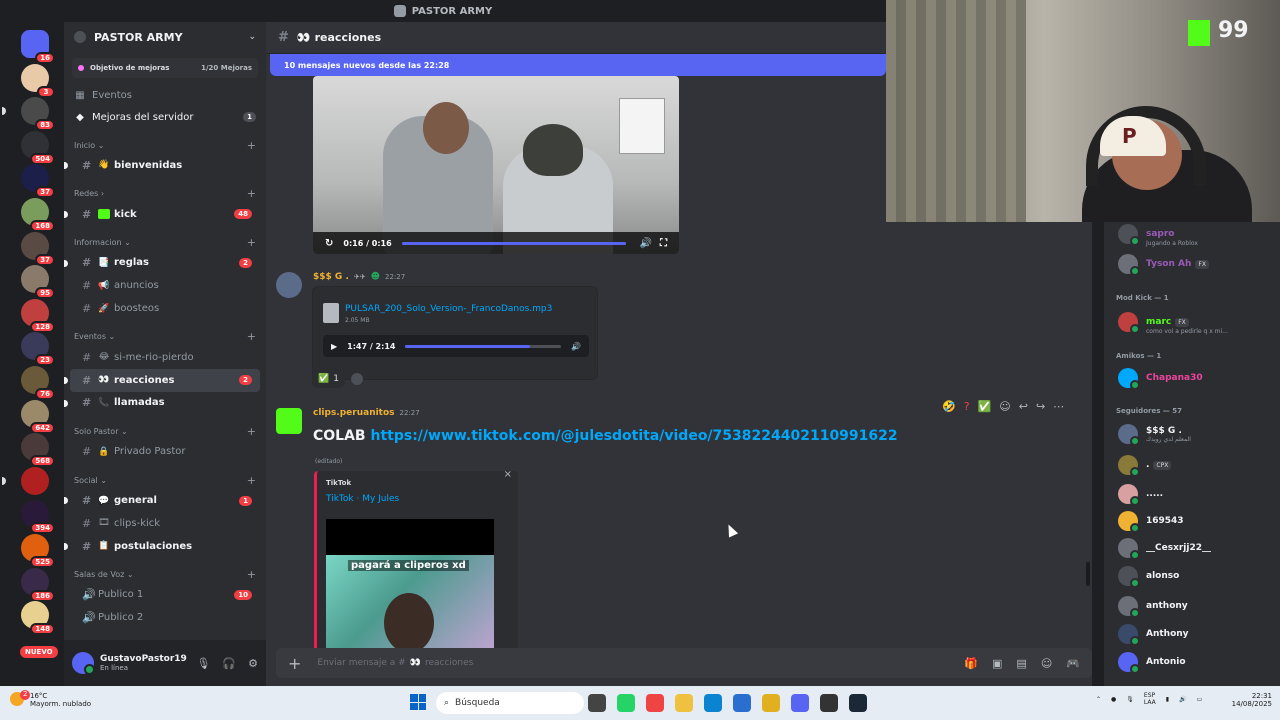 The width and height of the screenshot is (1280, 720). What do you see at coordinates (1088, 574) in the screenshot?
I see `scrollbar` at bounding box center [1088, 574].